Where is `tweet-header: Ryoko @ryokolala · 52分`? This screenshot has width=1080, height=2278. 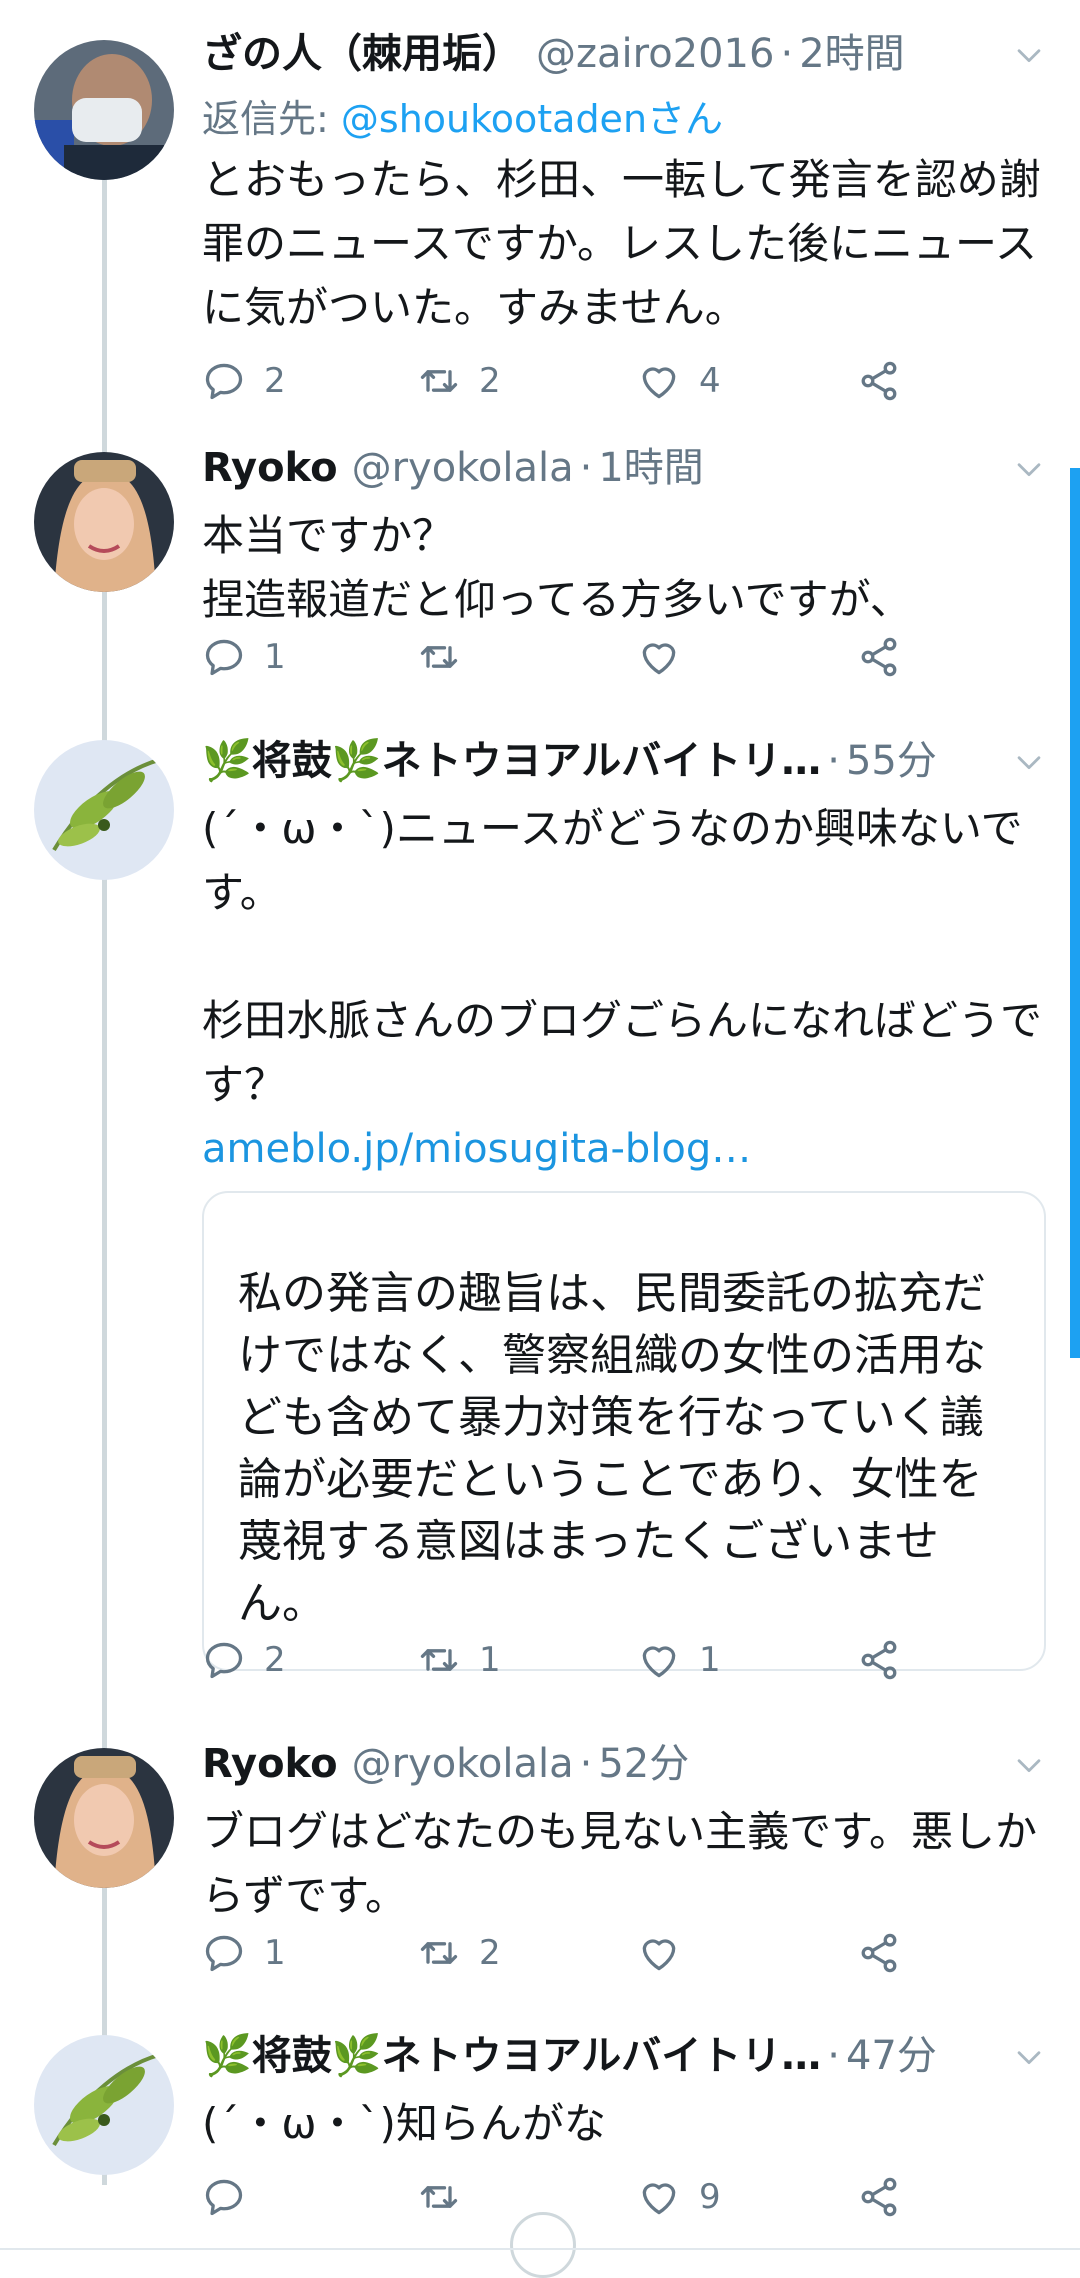
tweet-header: Ryoko @ryokolala · 52分 is located at coordinates (624, 1764).